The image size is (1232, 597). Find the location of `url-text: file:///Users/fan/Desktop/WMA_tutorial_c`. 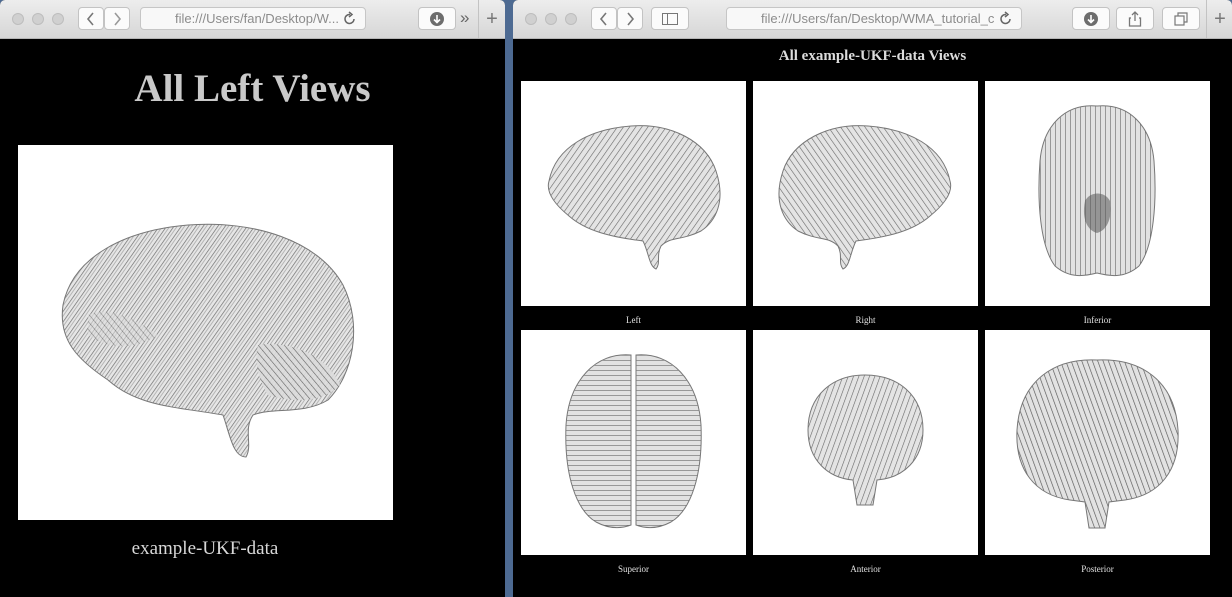

url-text: file:///Users/fan/Desktop/WMA_tutorial_c is located at coordinates (878, 18).